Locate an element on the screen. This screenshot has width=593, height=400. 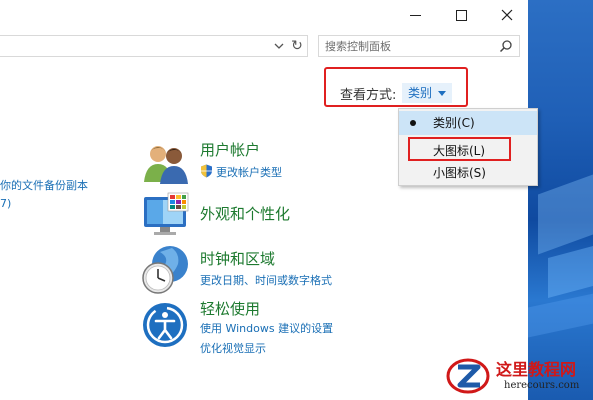
close-button is located at coordinates (507, 15).